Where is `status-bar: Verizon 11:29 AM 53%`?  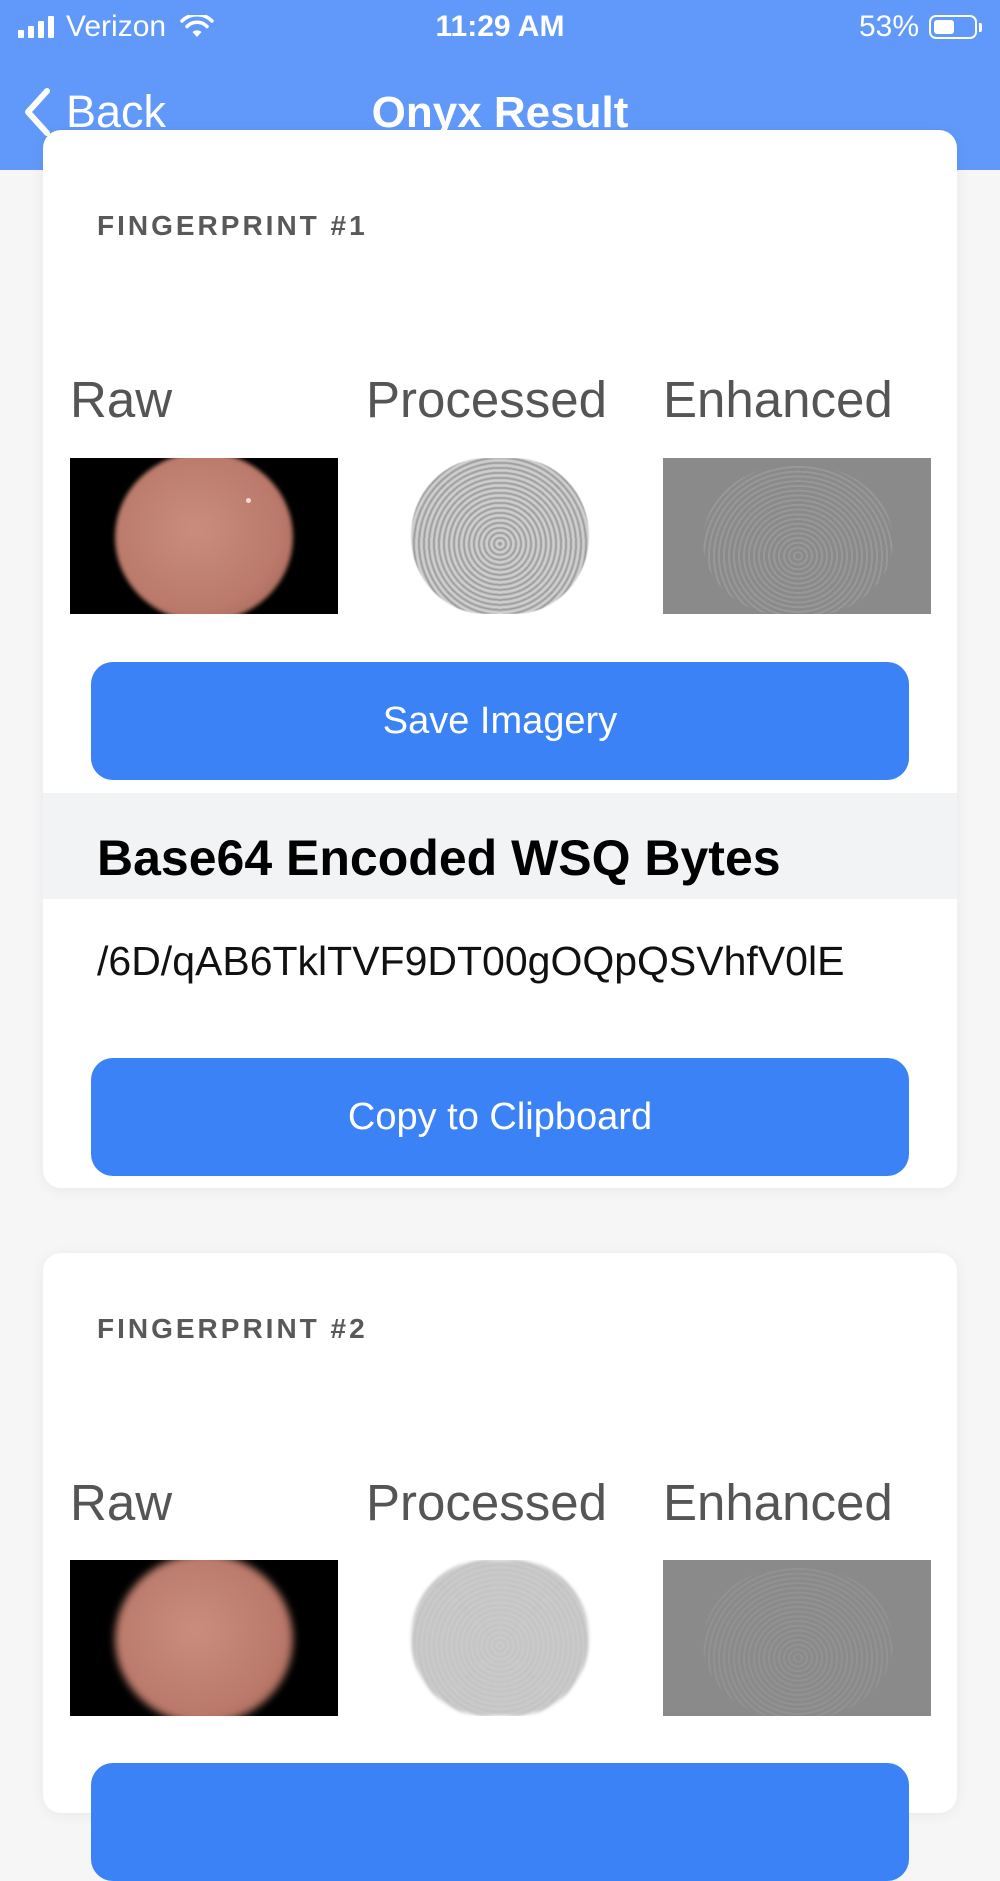 status-bar: Verizon 11:29 AM 53% is located at coordinates (500, 28).